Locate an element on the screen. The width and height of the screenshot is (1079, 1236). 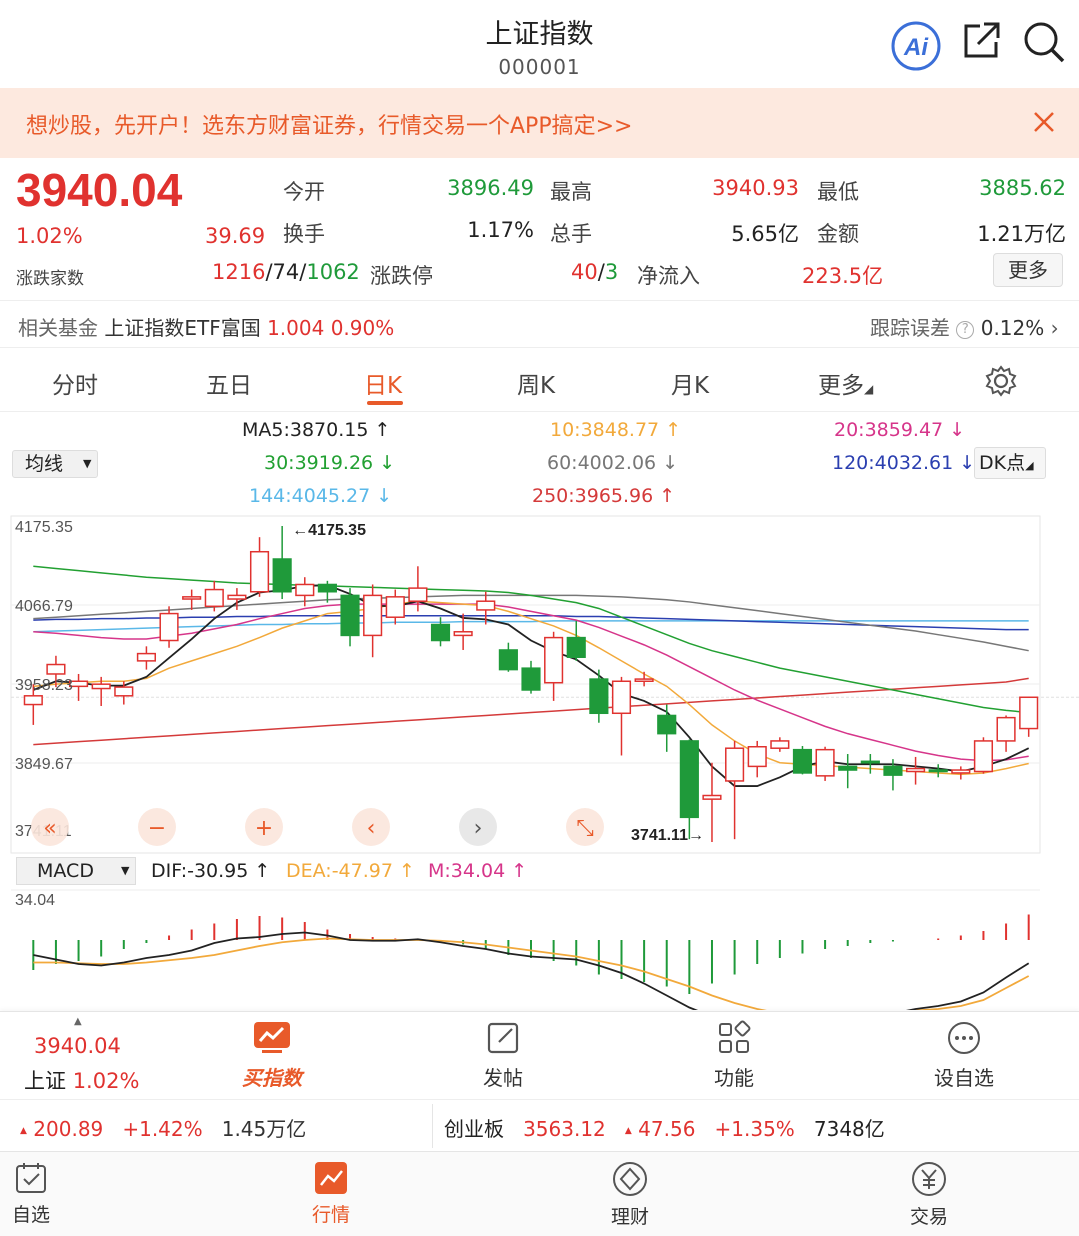
m-legend: M:34.04 ↑ is located at coordinates (478, 871).